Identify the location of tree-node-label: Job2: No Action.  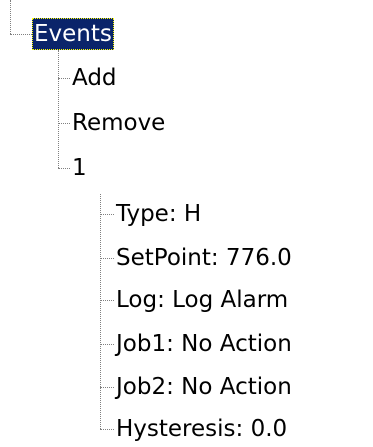
(204, 387).